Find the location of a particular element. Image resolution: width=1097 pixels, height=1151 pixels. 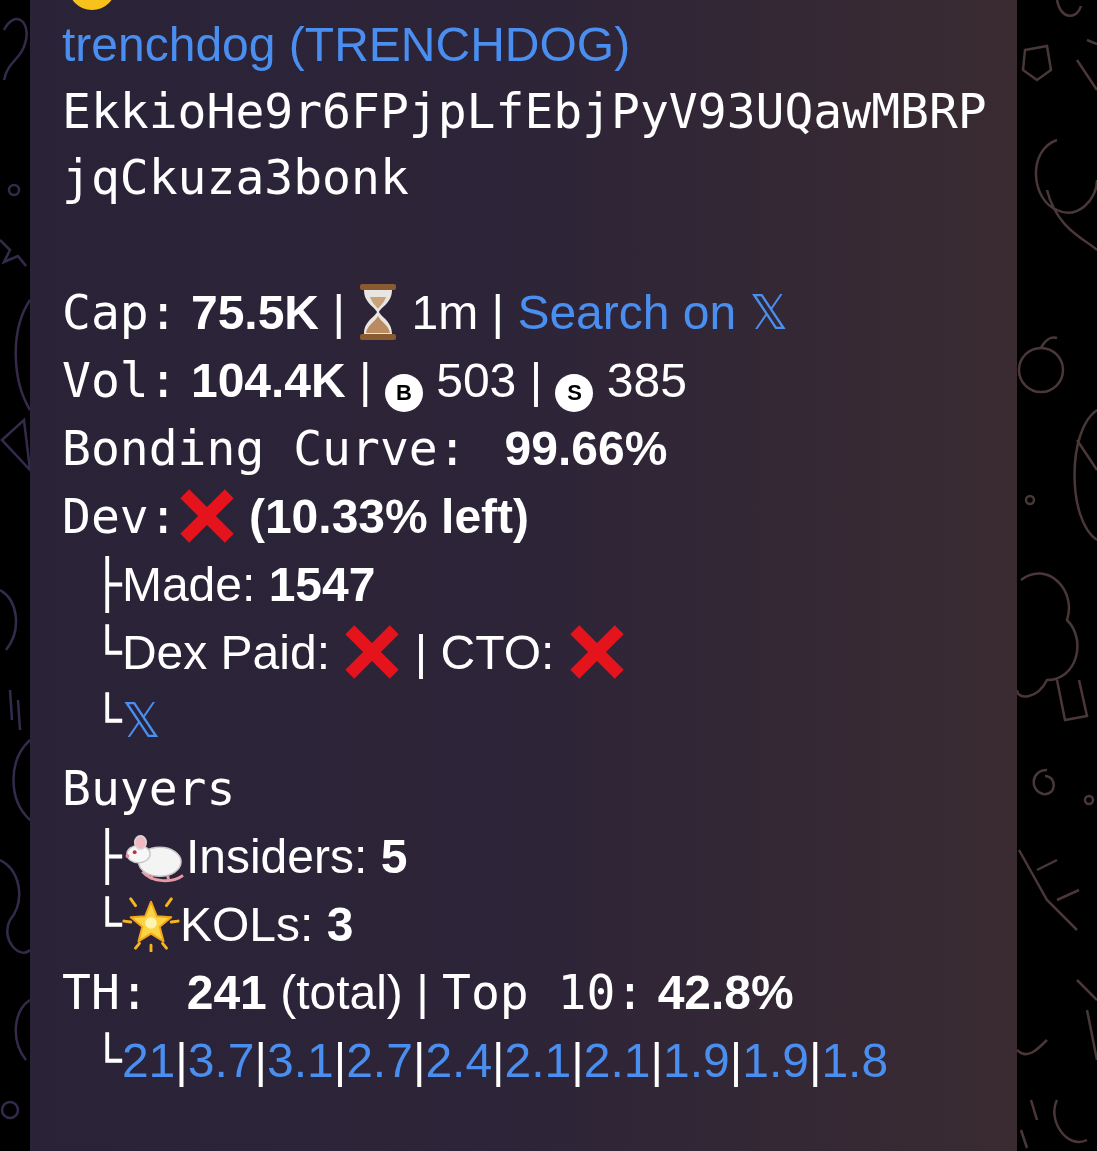

holder-share-link: 21 is located at coordinates (148, 1060).